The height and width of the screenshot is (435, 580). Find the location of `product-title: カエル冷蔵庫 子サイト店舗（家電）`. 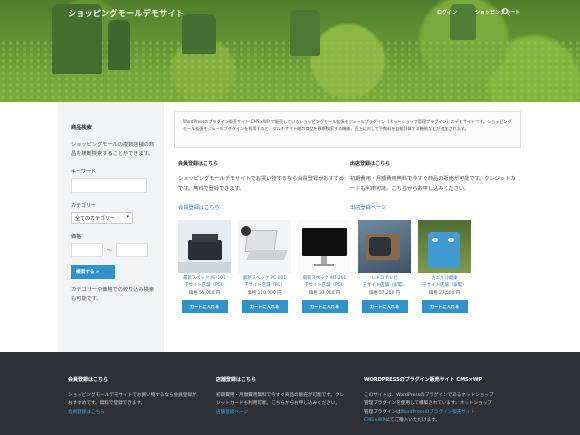

product-title: カエル冷蔵庫 子サイト店舗（家電） is located at coordinates (444, 282).